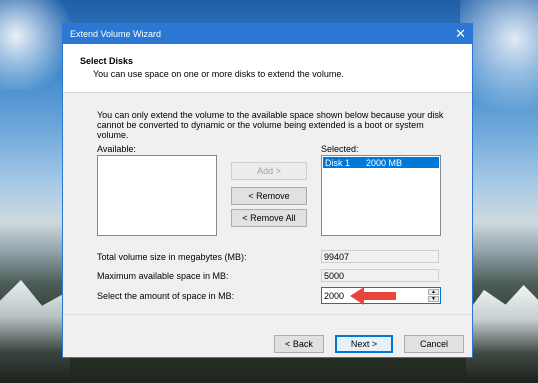 This screenshot has width=538, height=383. Describe the element at coordinates (384, 163) in the screenshot. I see `disk-size: 2000 MB` at that location.